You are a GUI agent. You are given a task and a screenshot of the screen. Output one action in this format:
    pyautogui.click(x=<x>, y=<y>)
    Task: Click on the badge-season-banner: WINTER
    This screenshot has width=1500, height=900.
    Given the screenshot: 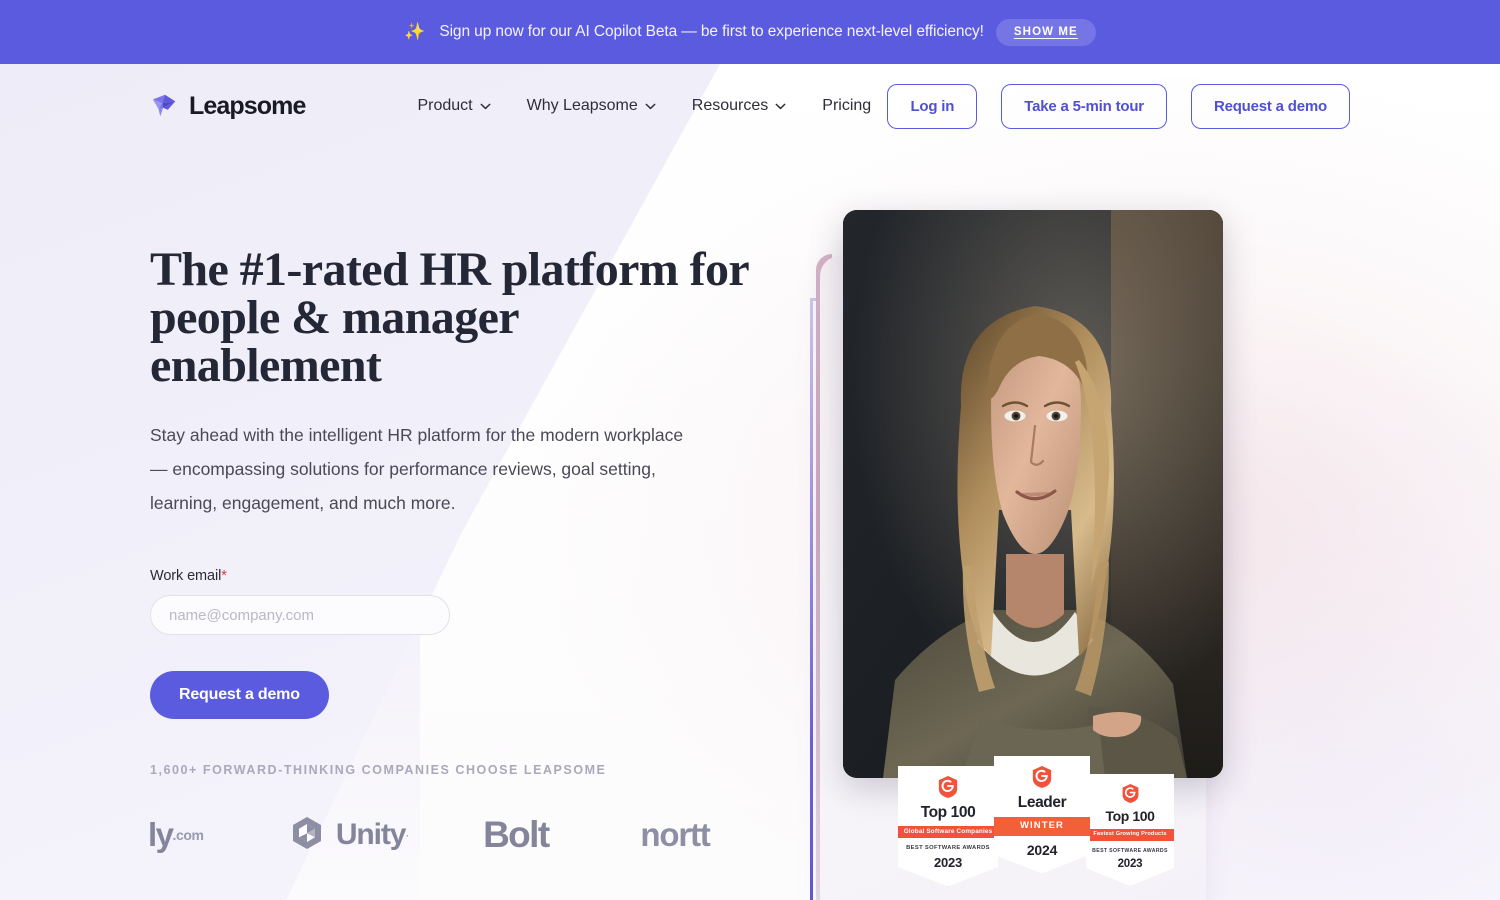 What is the action you would take?
    pyautogui.click(x=1042, y=826)
    